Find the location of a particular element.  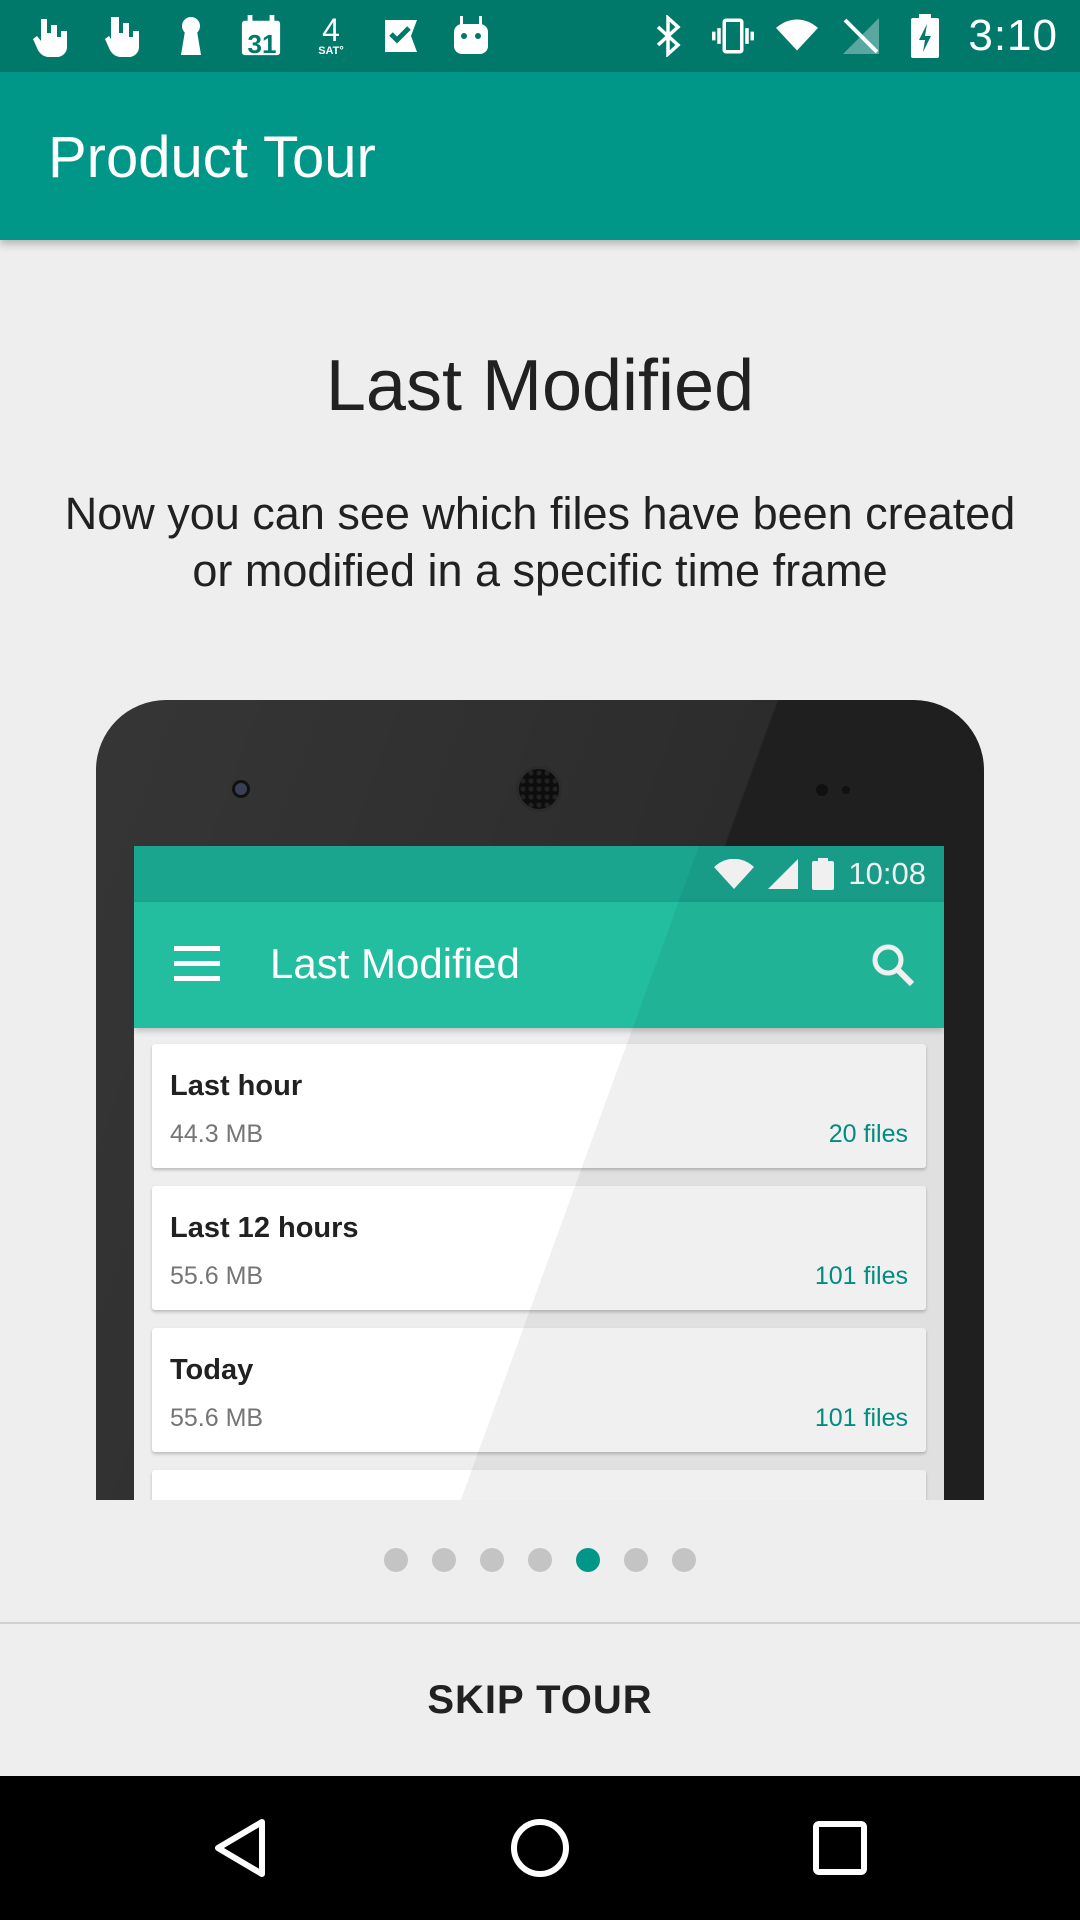

page-indicator is located at coordinates (540, 1561).